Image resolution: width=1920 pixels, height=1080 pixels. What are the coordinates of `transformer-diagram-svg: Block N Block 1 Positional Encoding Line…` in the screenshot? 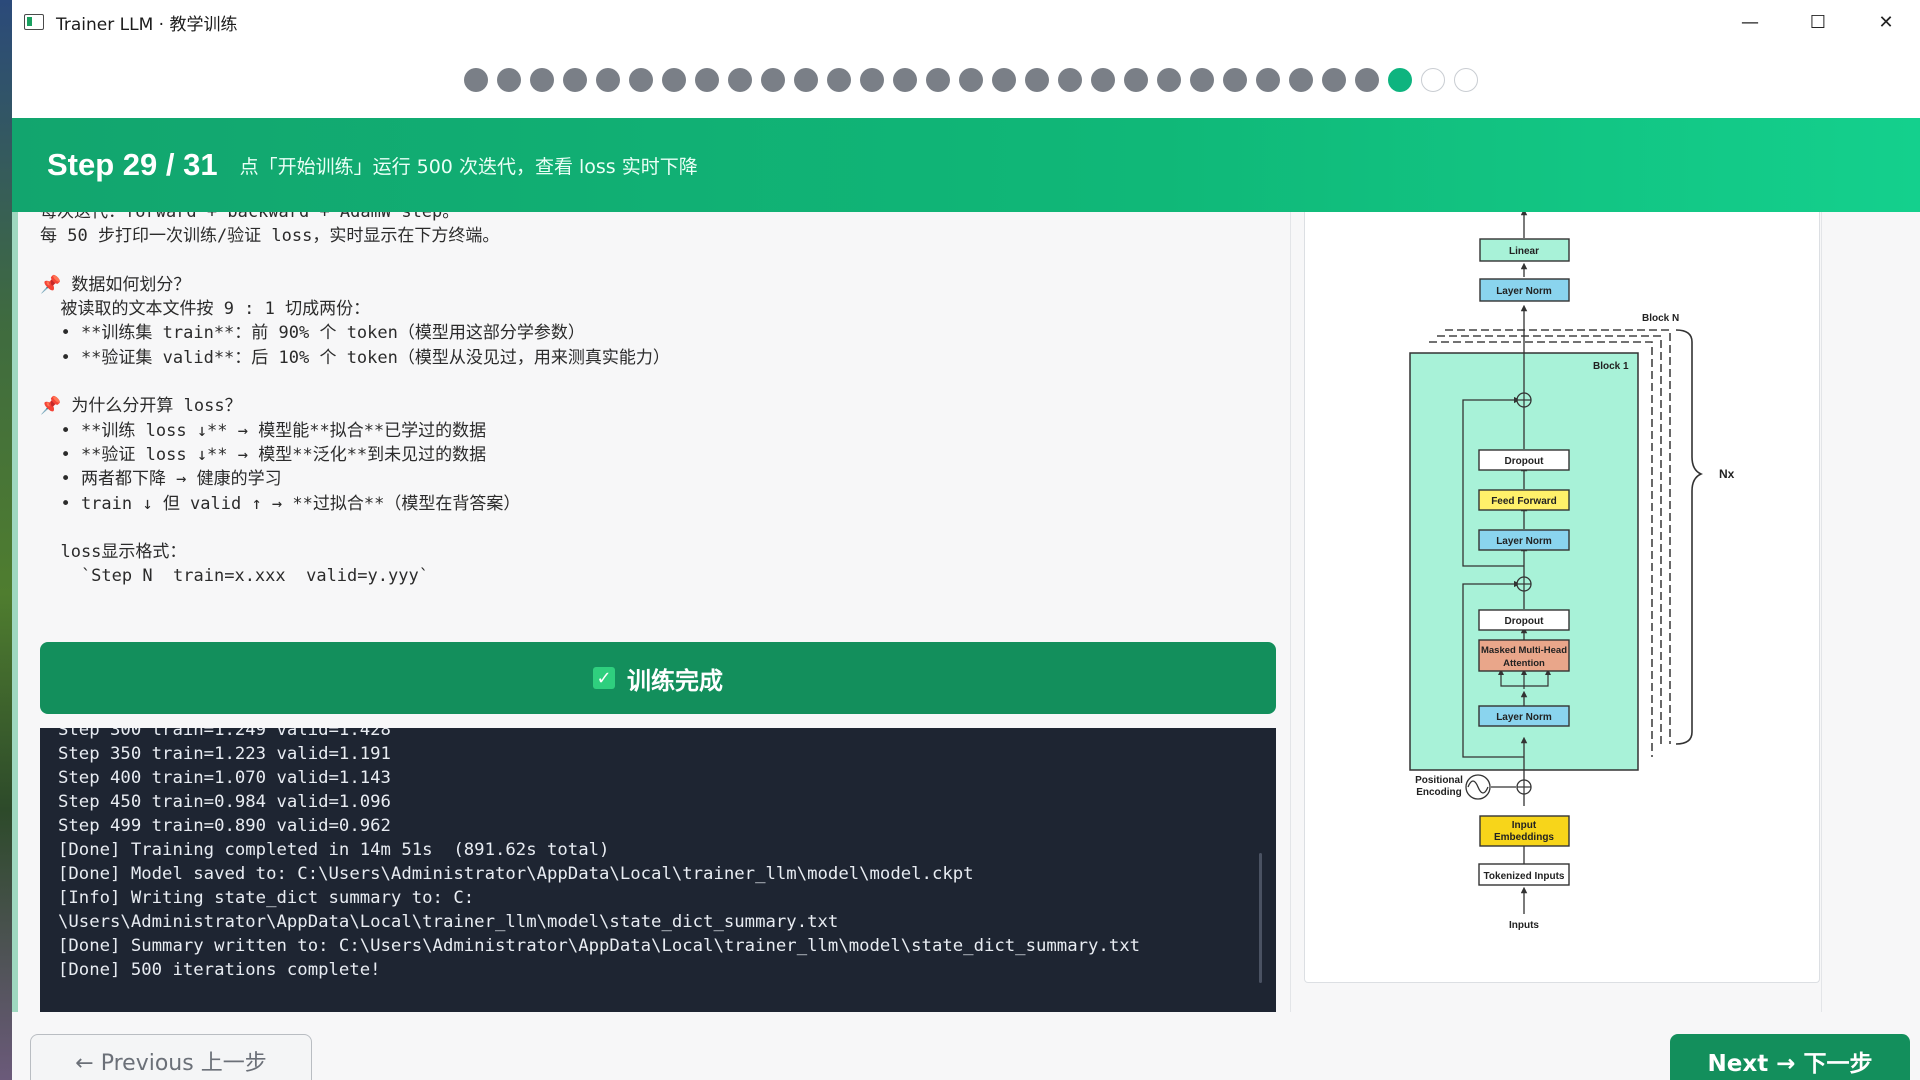 It's located at (1572, 569).